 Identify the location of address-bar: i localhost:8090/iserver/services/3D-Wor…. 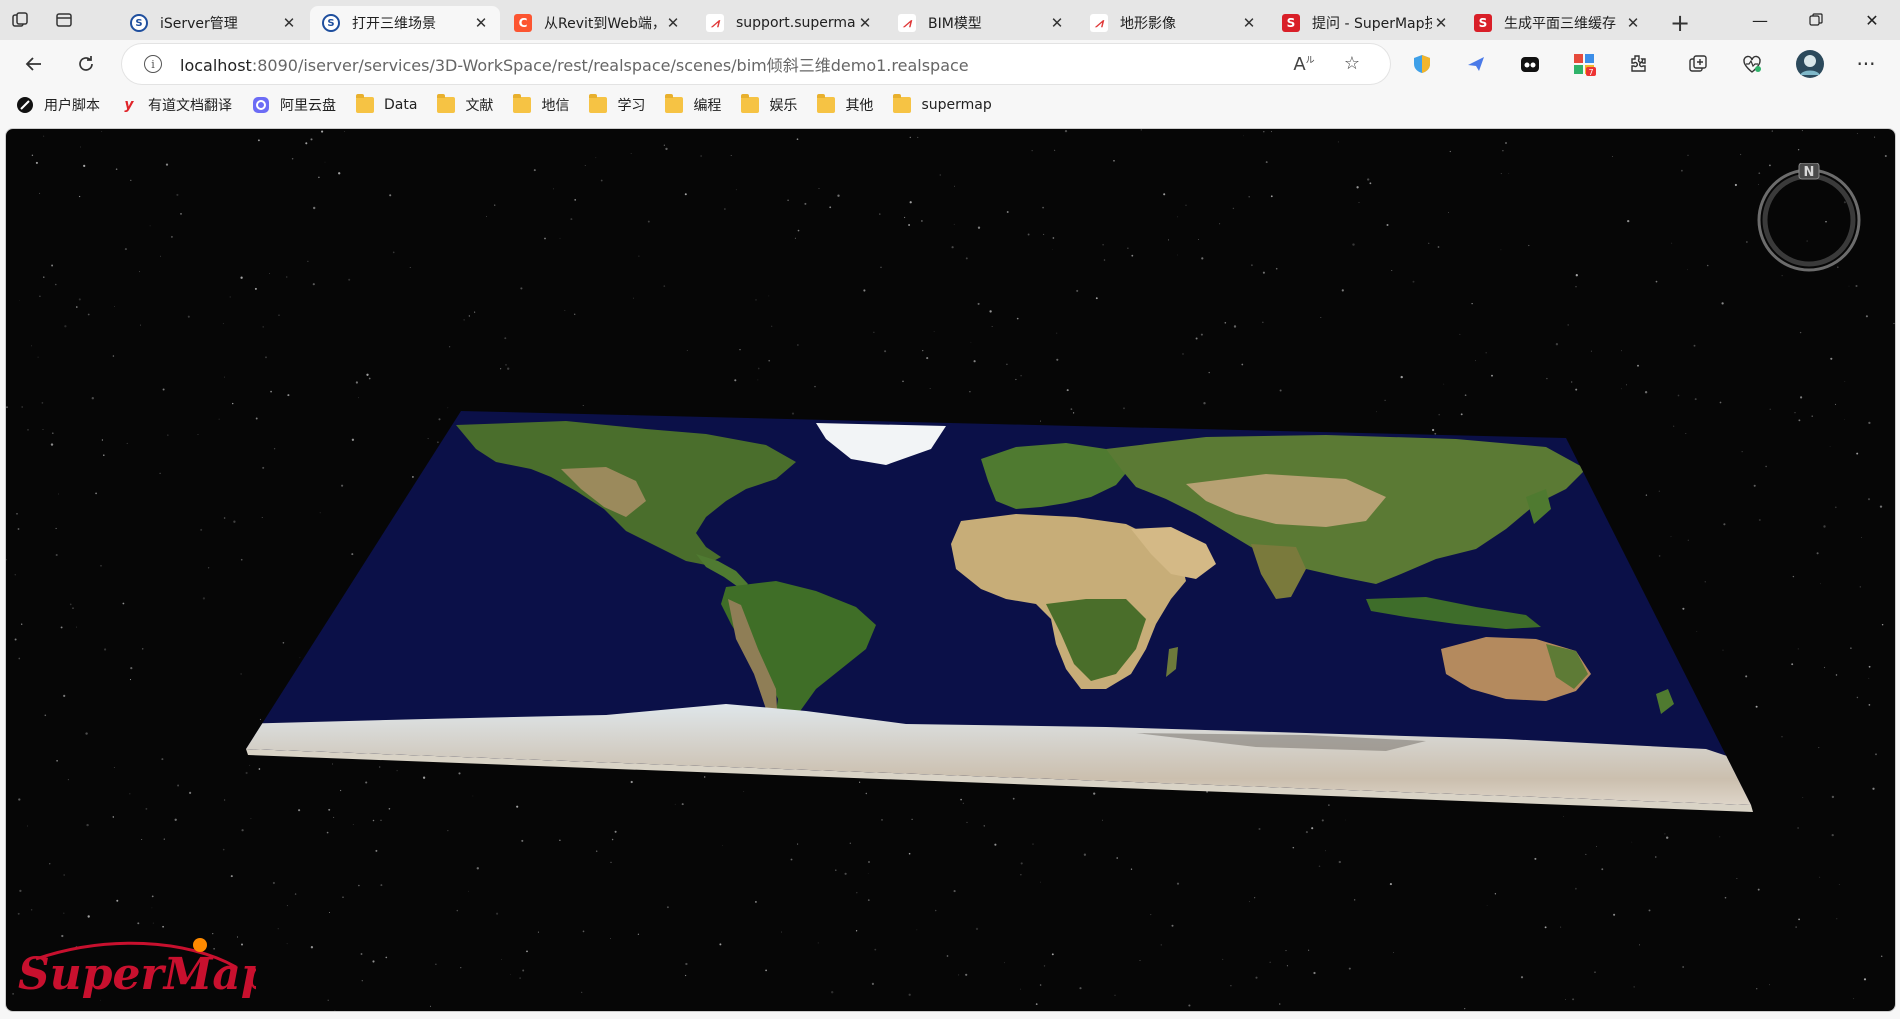
(756, 64).